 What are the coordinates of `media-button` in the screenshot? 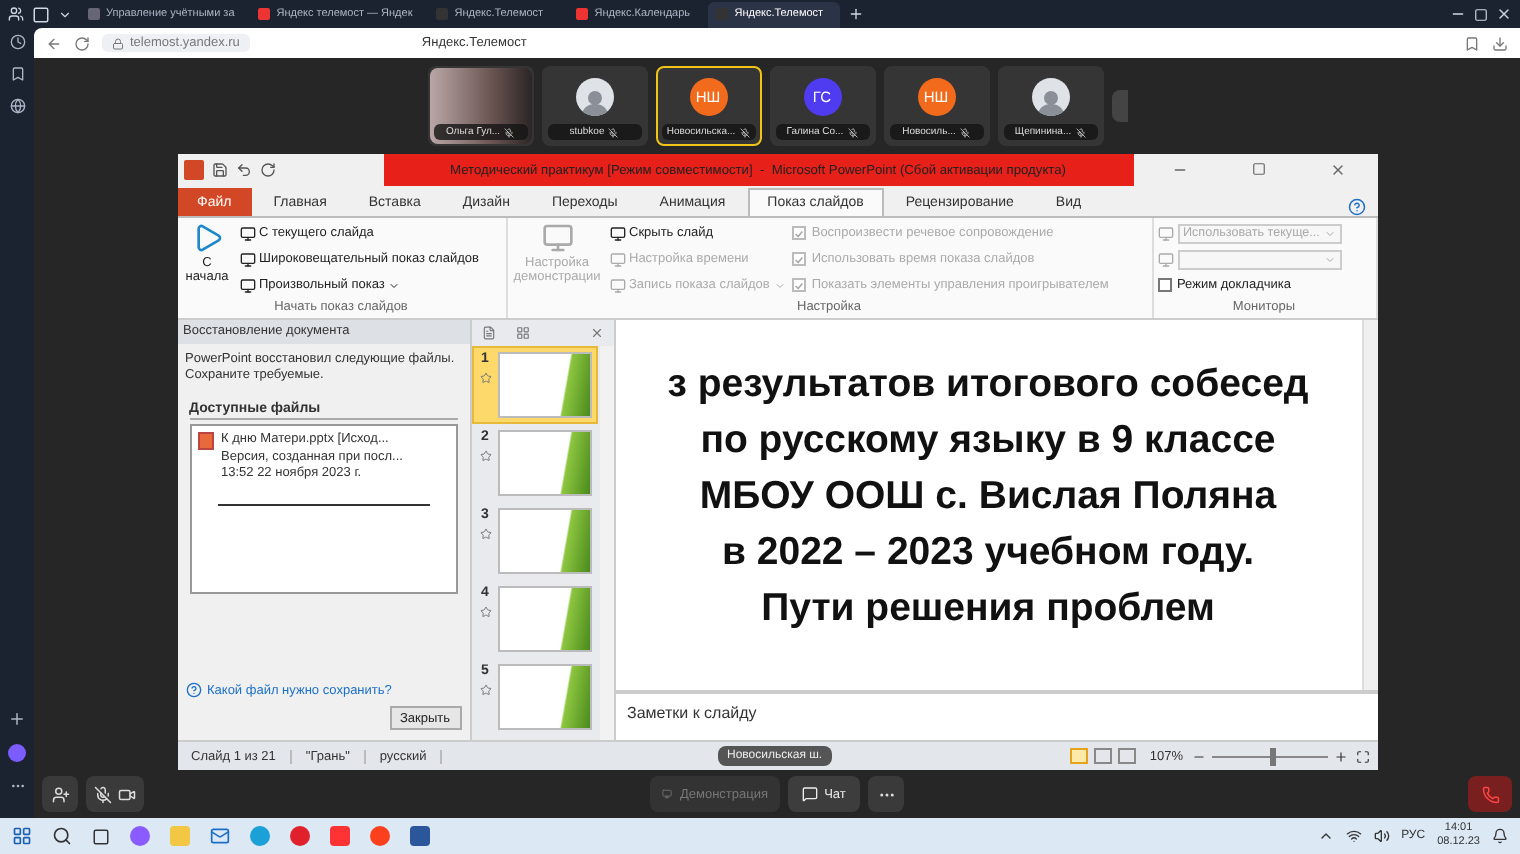 It's located at (115, 794).